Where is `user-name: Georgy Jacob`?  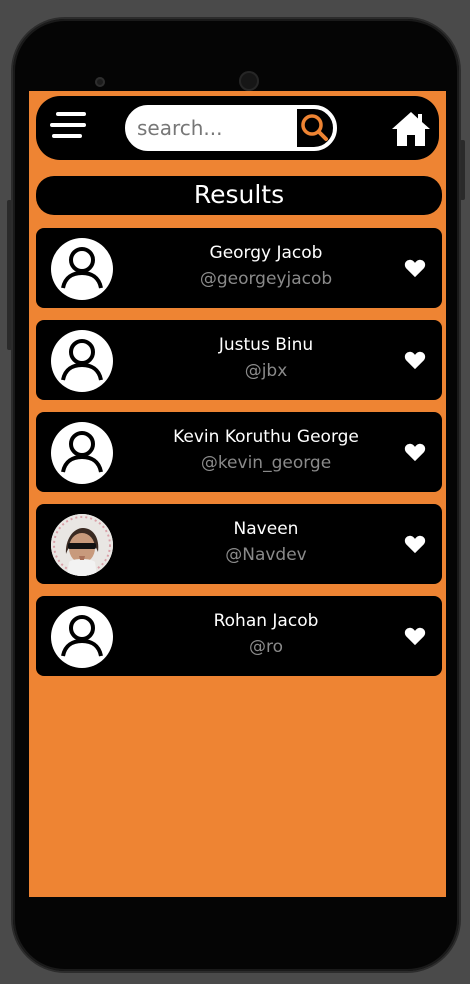 user-name: Georgy Jacob is located at coordinates (266, 253).